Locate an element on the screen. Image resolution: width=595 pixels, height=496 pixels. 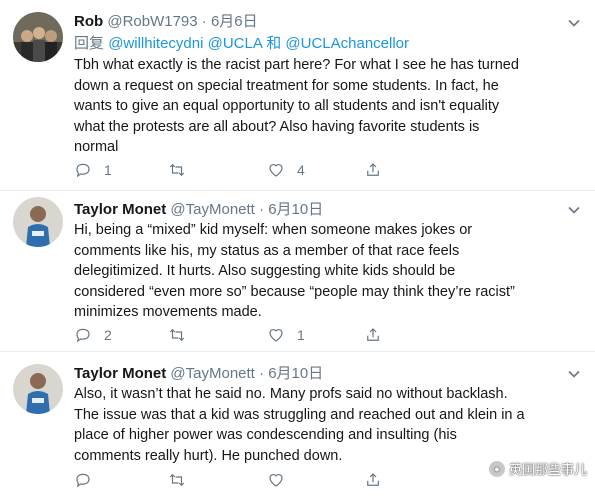
mention-link: @UCLA is located at coordinates (235, 43).